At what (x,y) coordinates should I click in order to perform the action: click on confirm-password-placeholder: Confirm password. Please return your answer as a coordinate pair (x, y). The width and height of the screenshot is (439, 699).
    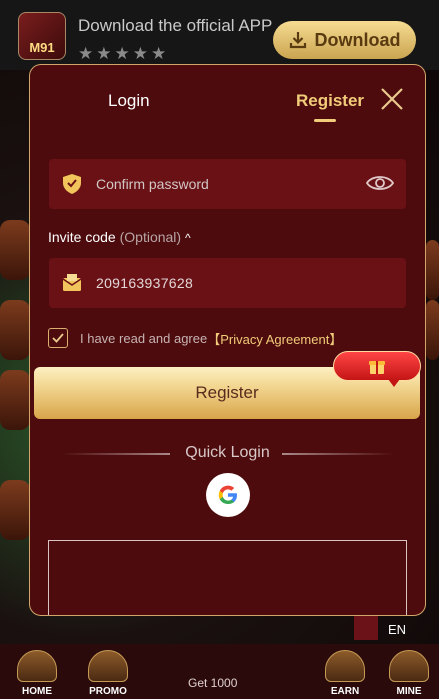
    Looking at the image, I should click on (152, 184).